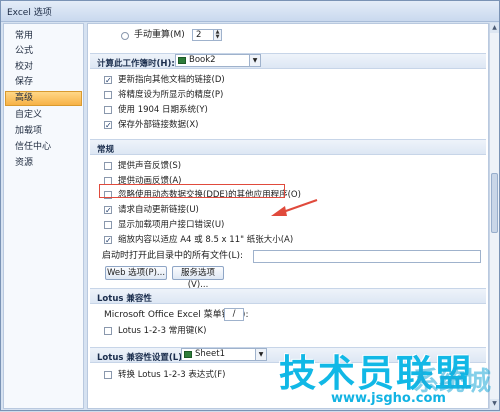  Describe the element at coordinates (163, 110) in the screenshot. I see `option-label: 使用 1904 日期系统(Y)` at that location.